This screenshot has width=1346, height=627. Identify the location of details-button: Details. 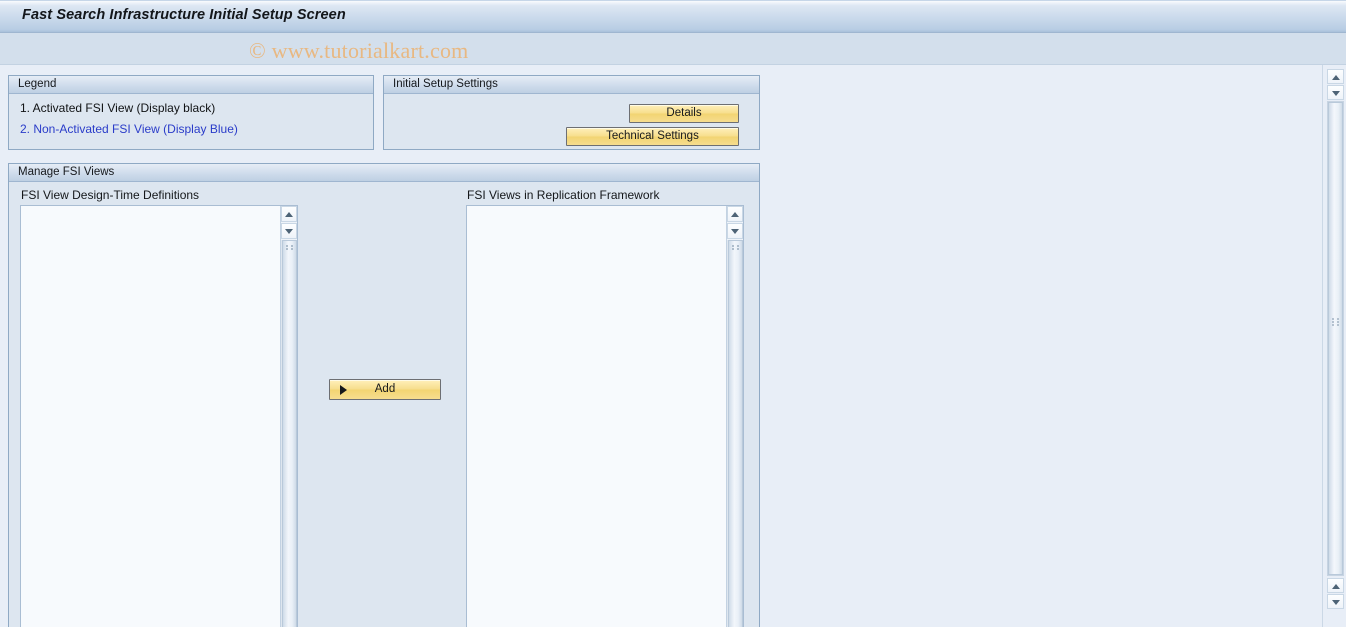
(684, 113).